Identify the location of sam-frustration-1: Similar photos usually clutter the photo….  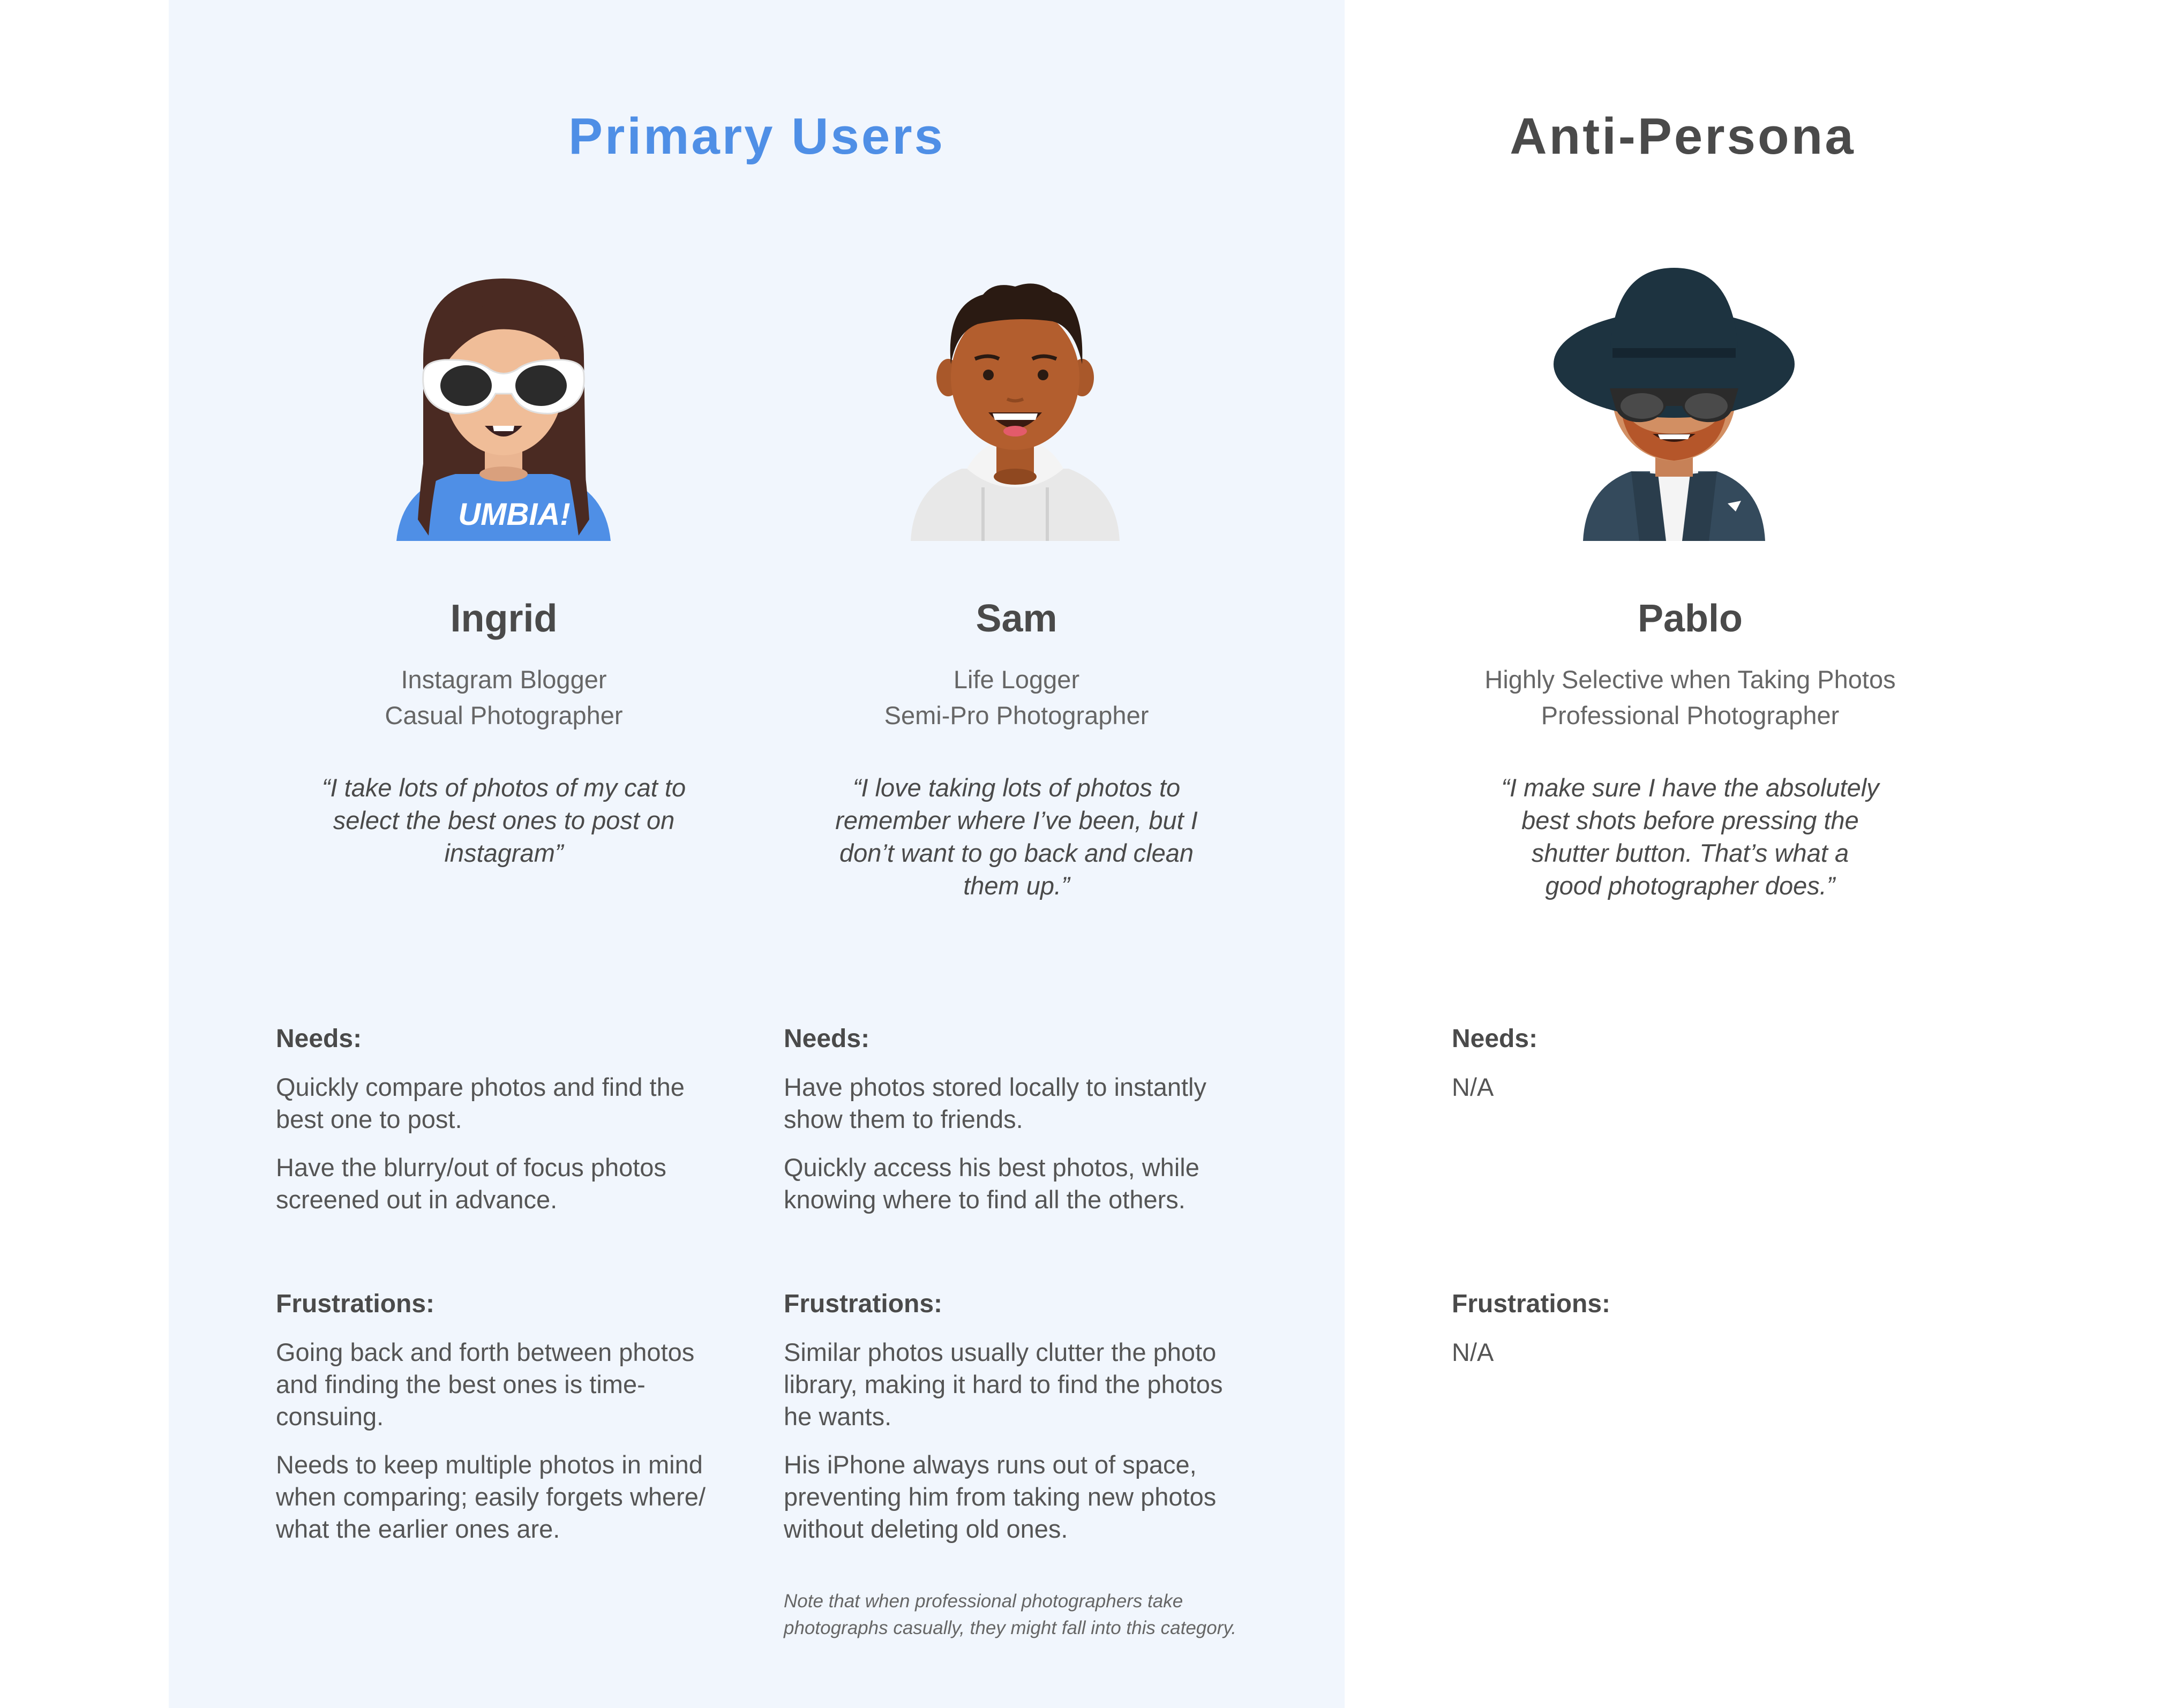
(1003, 1384).